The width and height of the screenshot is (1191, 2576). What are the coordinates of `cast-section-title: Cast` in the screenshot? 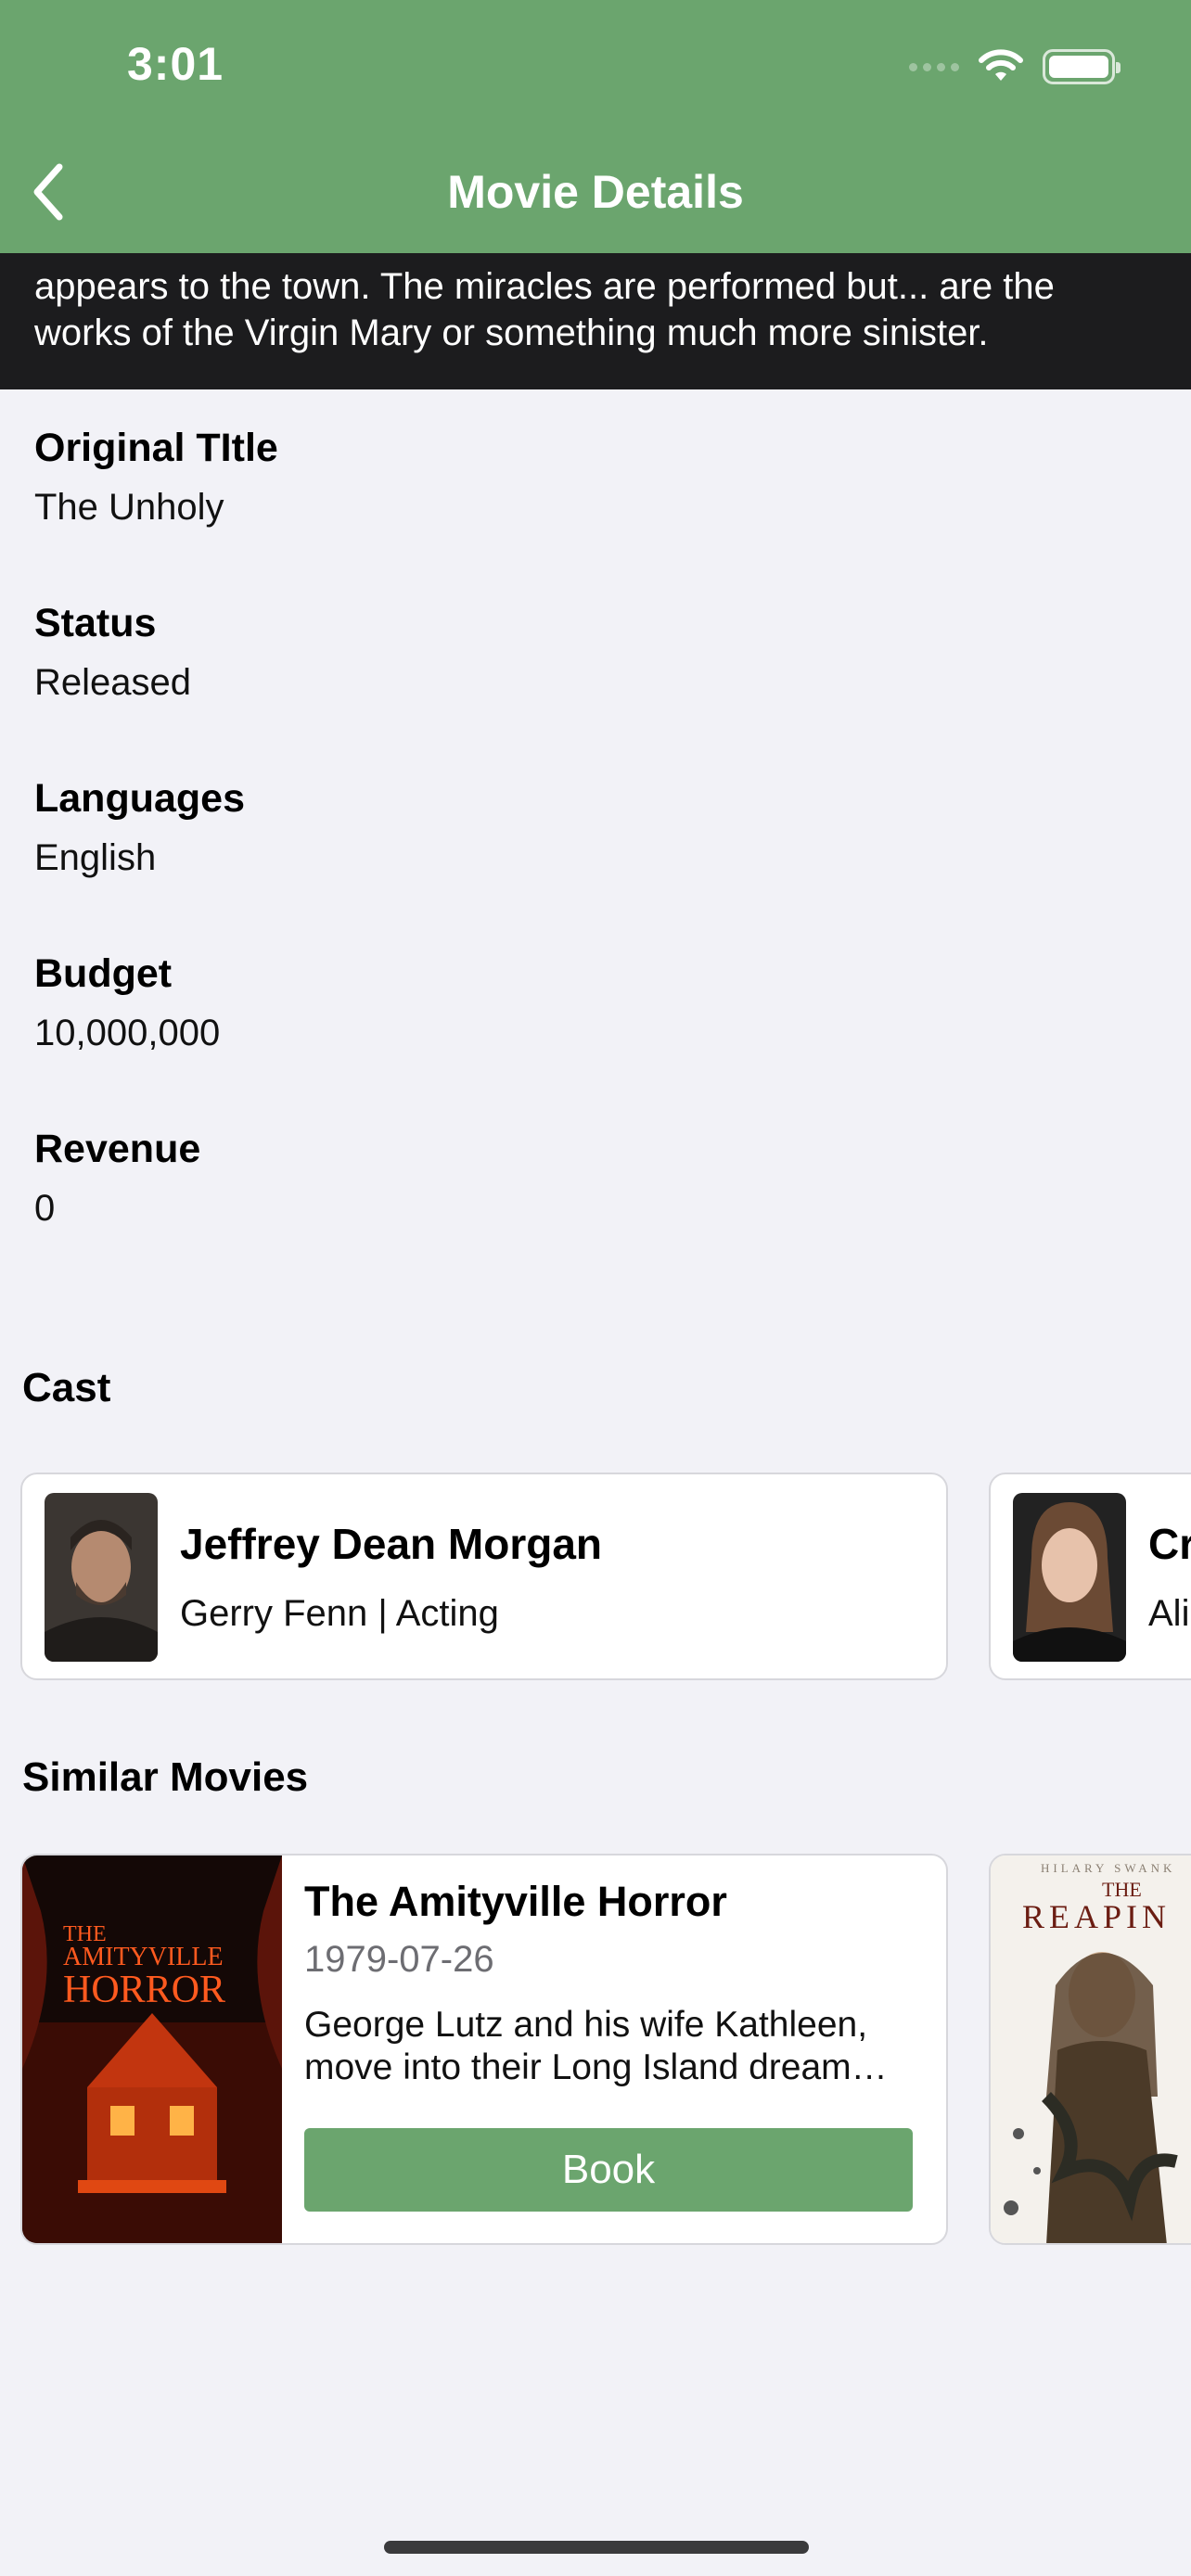 It's located at (66, 1387).